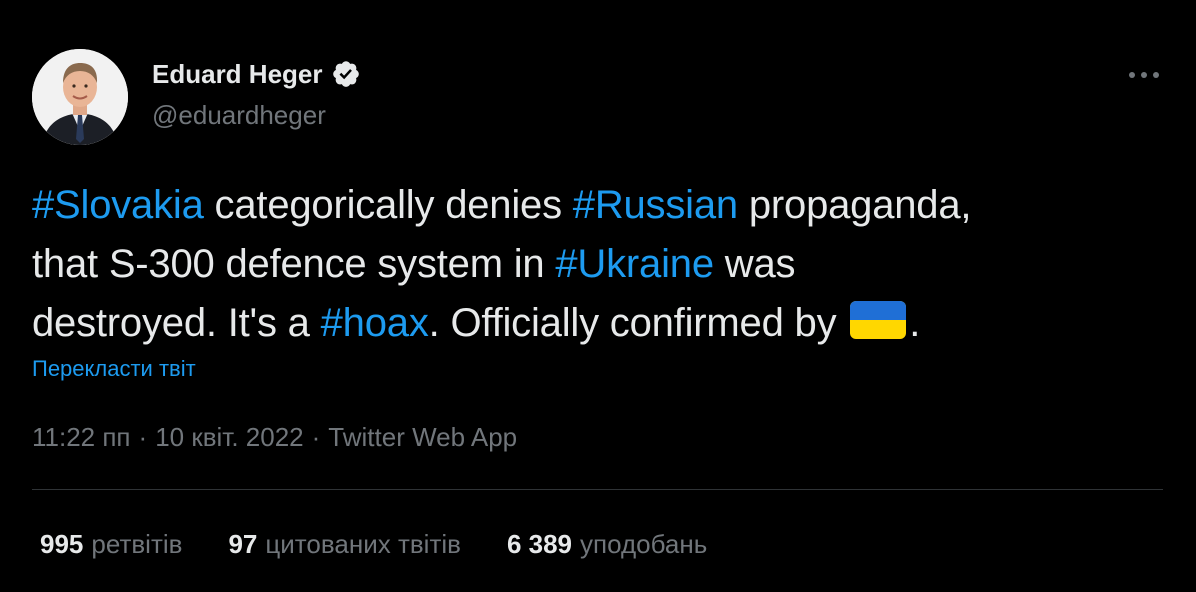 This screenshot has width=1196, height=592. I want to click on tweet-text-segment: ., so click(915, 323).